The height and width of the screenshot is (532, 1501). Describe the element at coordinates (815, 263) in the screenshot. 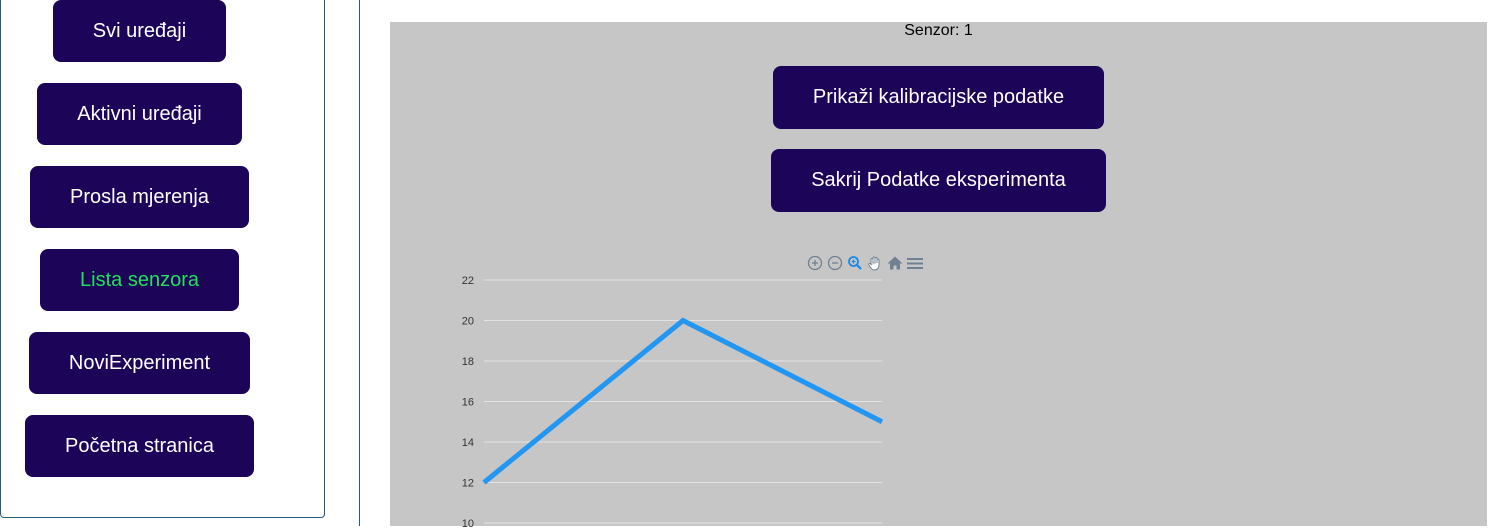

I see `zoom-in-icon` at that location.